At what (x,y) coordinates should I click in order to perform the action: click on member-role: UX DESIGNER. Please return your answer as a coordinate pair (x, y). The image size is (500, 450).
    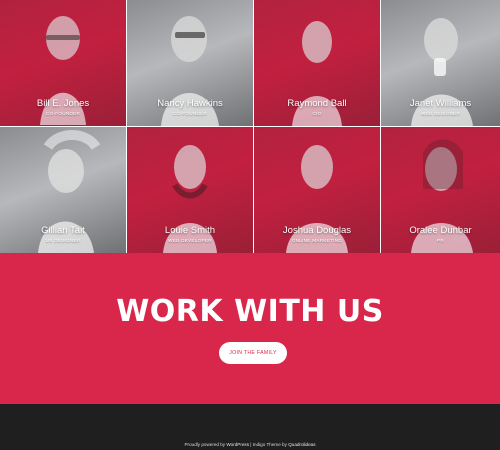
    Looking at the image, I should click on (63, 240).